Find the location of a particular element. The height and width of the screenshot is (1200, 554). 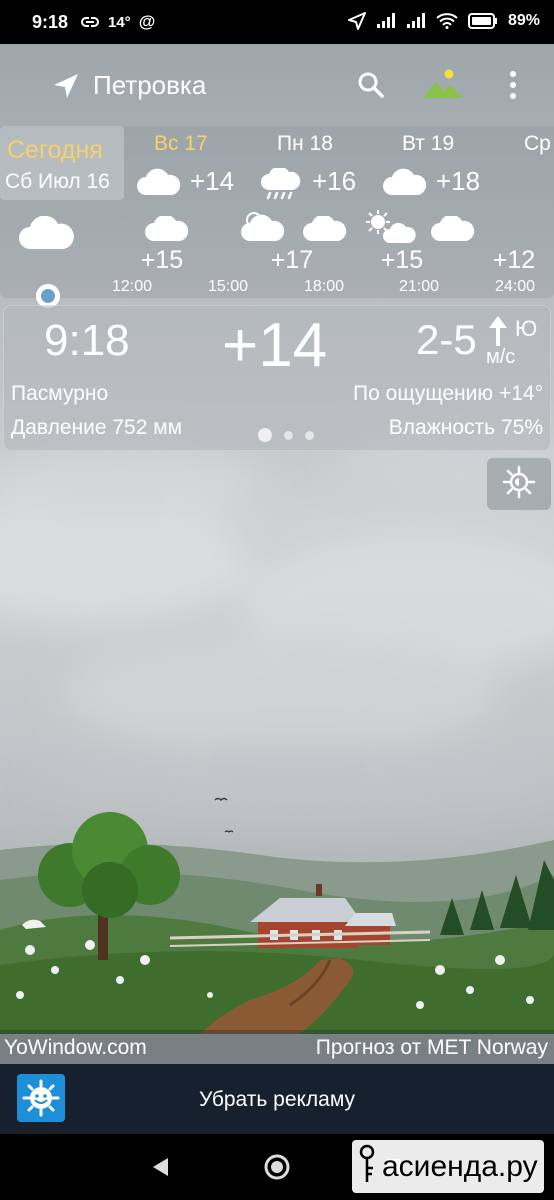

today-date: Сб Июл 16 is located at coordinates (57, 181).